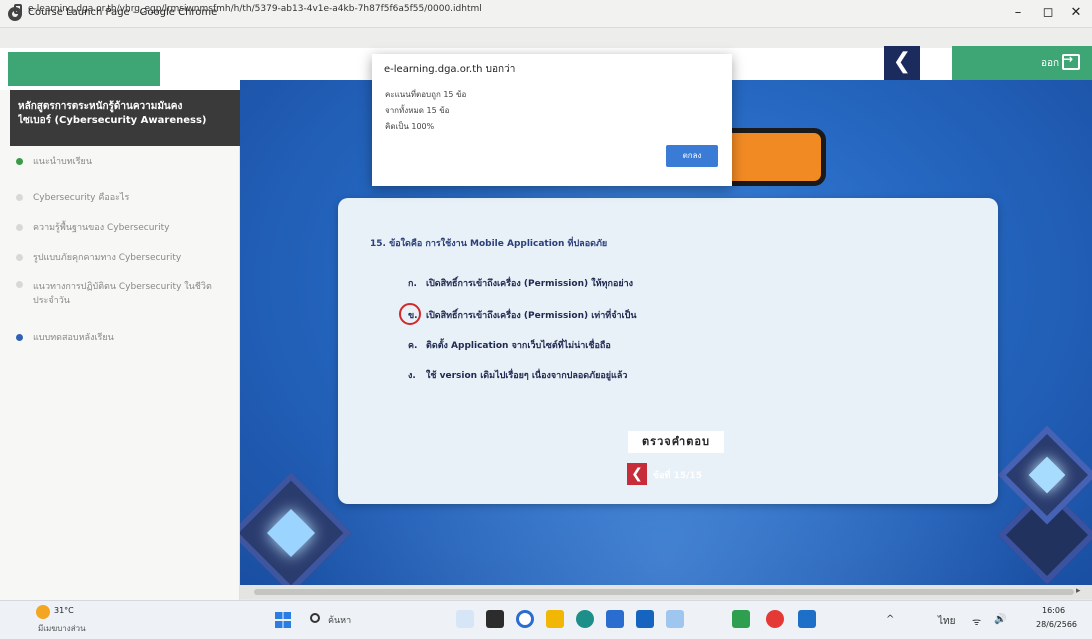 This screenshot has width=1092, height=639. Describe the element at coordinates (676, 442) in the screenshot. I see `check-answer-button: ตรวจคำตอบ` at that location.